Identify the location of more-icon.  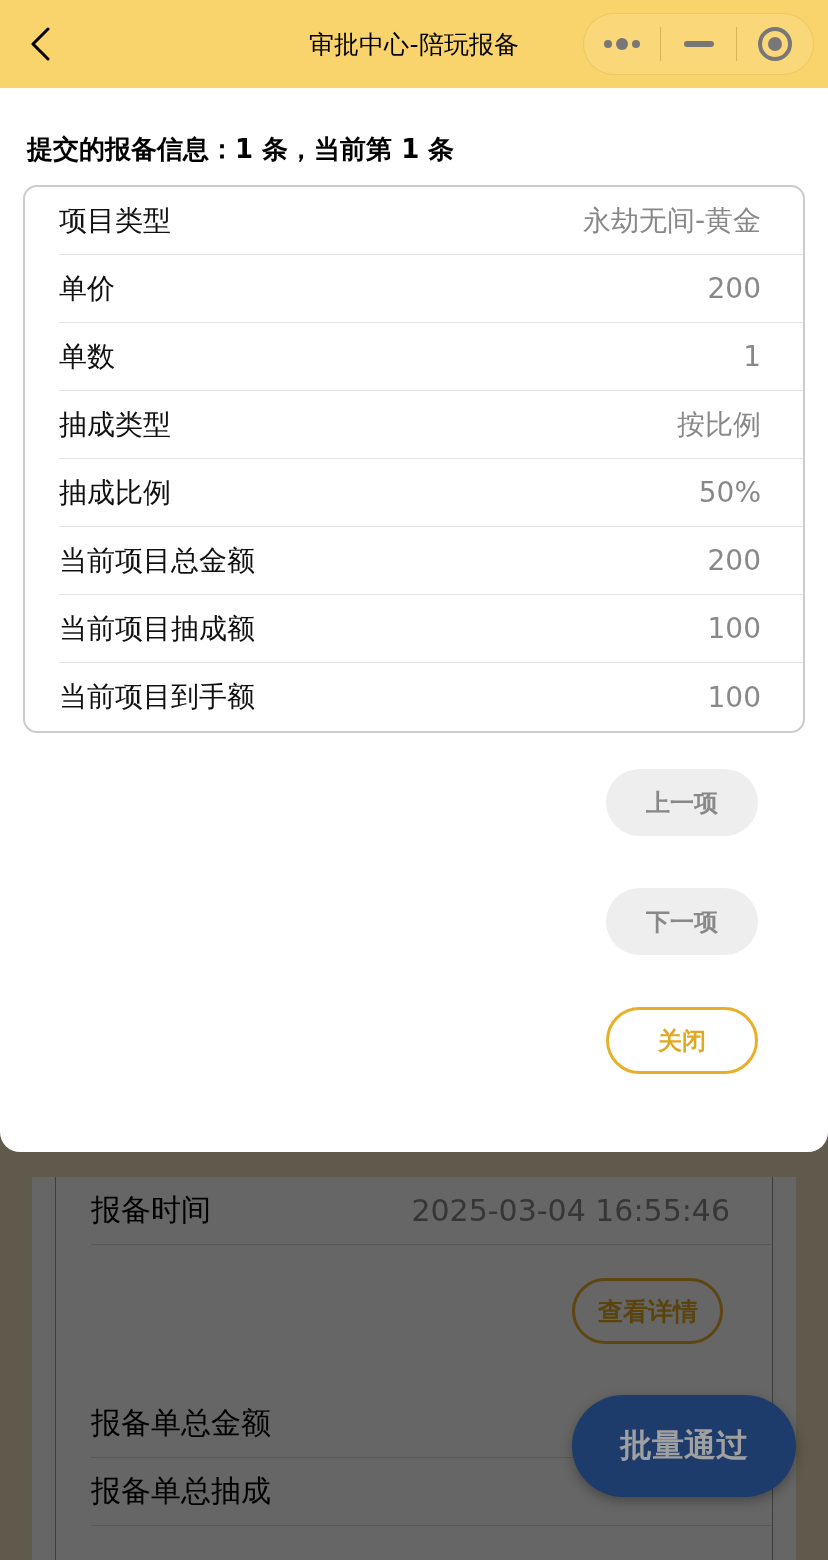
(621, 44).